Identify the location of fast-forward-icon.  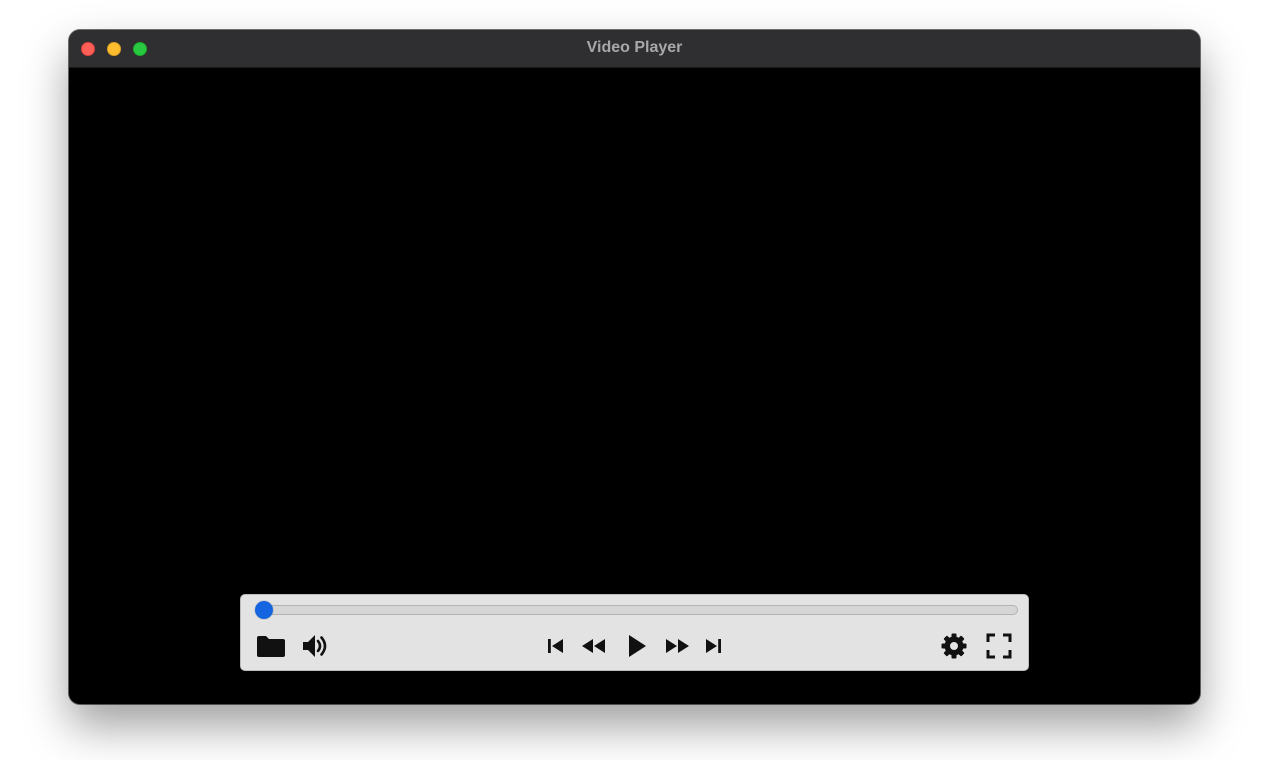
(677, 646).